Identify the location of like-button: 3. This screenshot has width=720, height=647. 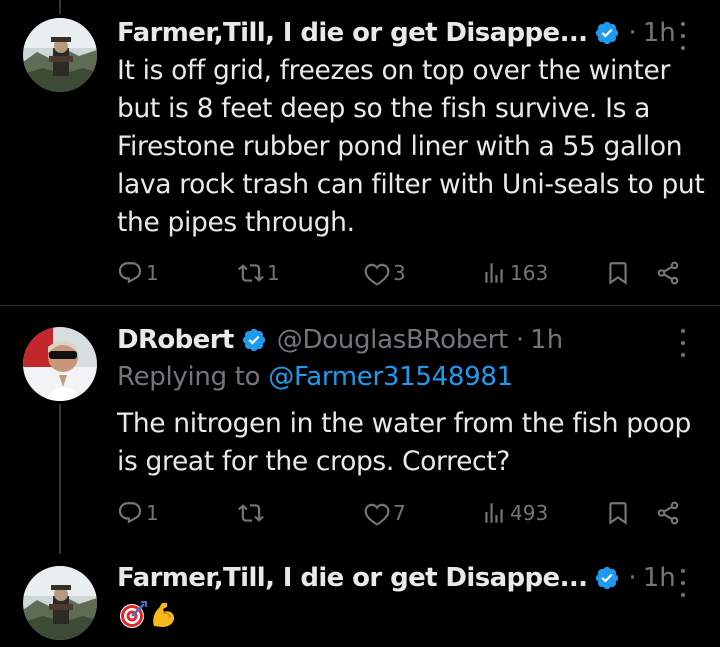
(385, 273).